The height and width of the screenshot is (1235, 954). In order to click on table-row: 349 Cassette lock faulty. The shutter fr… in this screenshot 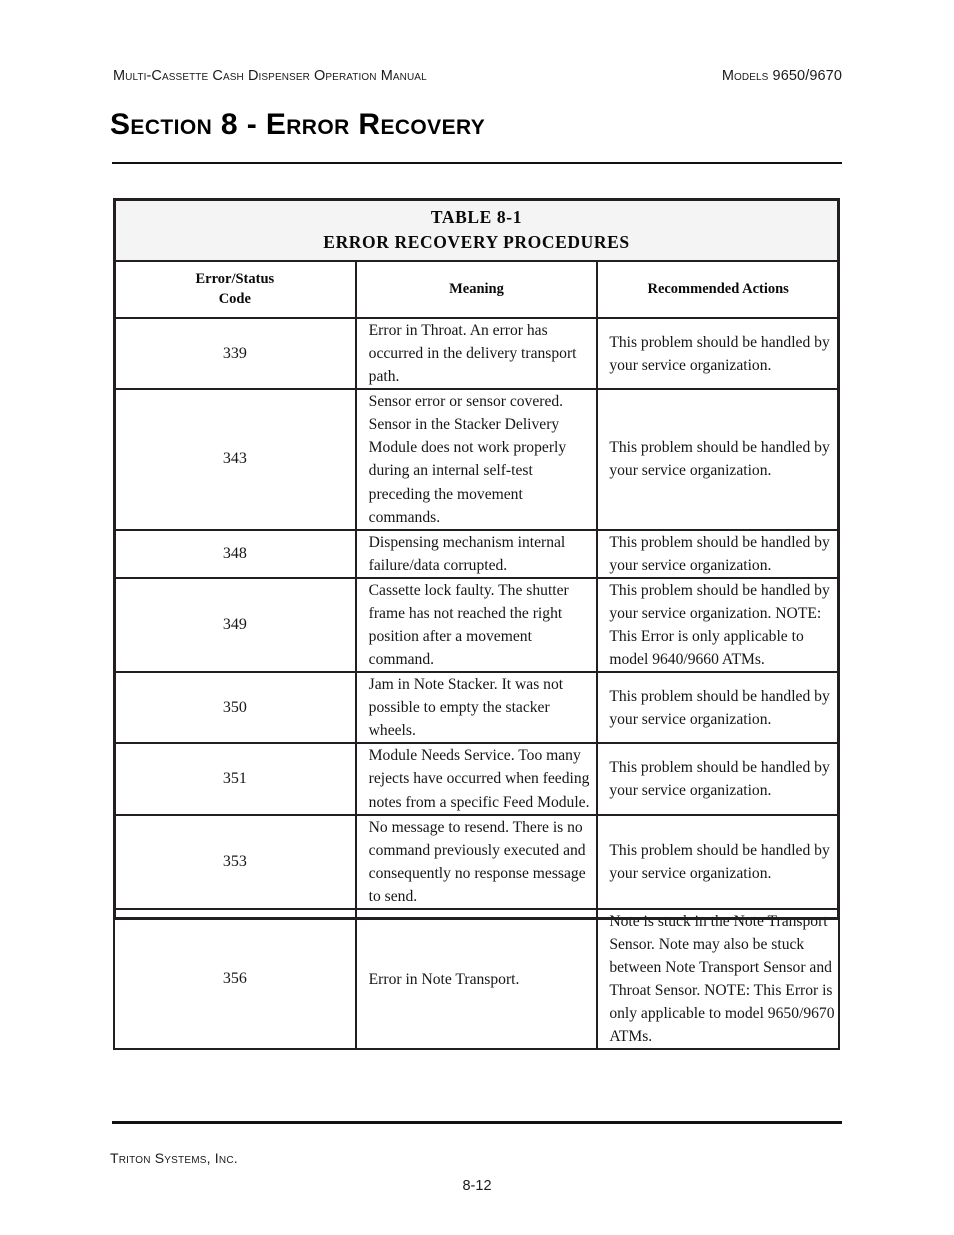, I will do `click(476, 625)`.